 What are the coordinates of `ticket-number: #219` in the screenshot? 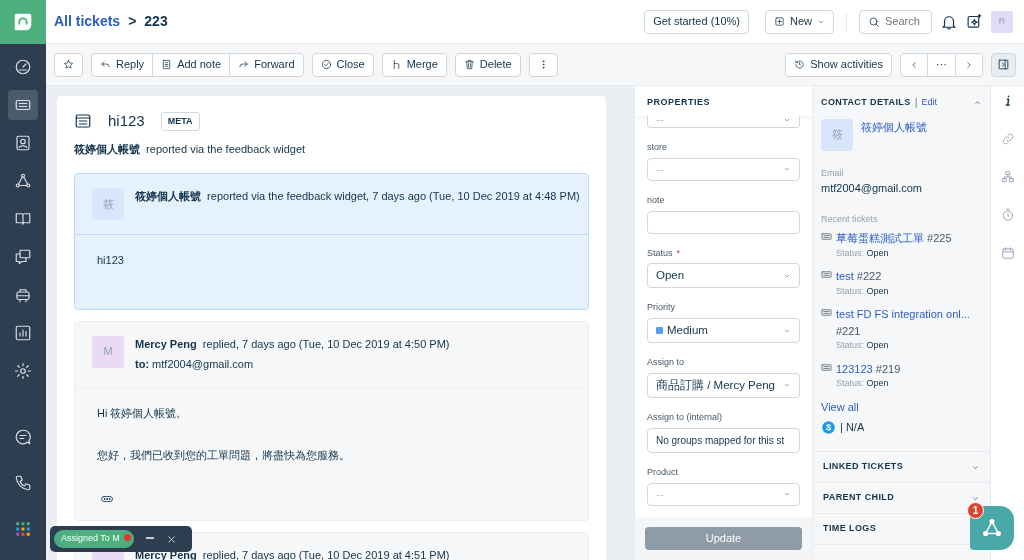 It's located at (888, 368).